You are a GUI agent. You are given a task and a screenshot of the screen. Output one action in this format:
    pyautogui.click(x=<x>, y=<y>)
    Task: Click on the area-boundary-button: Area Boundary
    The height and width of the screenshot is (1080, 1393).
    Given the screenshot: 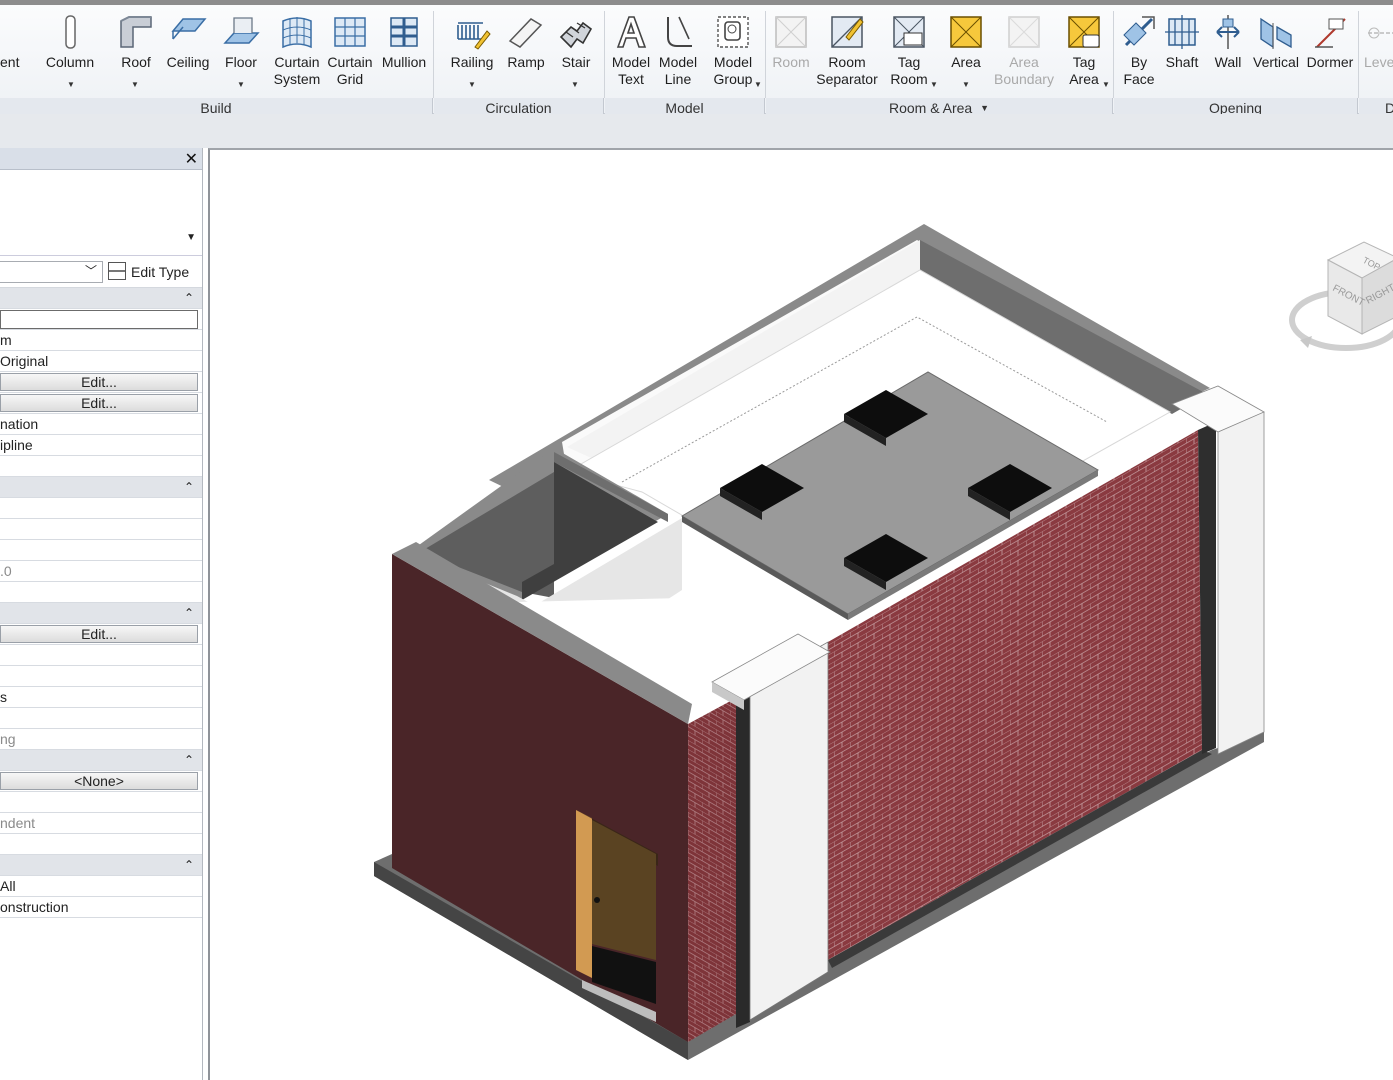 What is the action you would take?
    pyautogui.click(x=1024, y=55)
    